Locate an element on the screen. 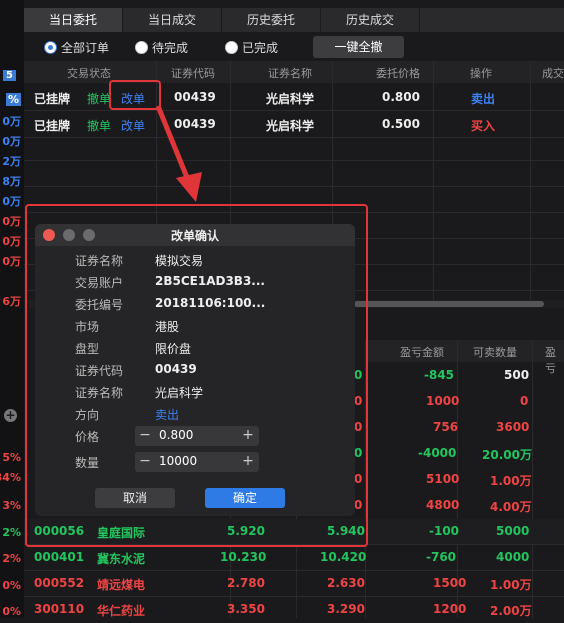  field-value: 限价盘 is located at coordinates (173, 349).